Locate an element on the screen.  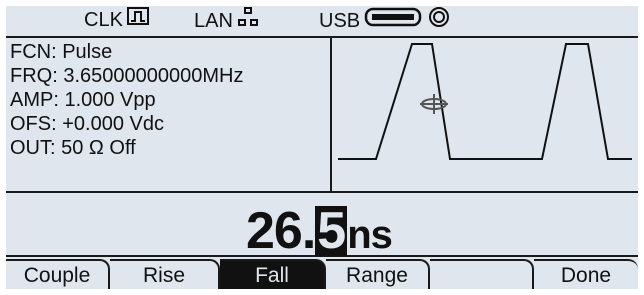
softkey-bar: Couple Rise Fall Range Done is located at coordinates (322, 274).